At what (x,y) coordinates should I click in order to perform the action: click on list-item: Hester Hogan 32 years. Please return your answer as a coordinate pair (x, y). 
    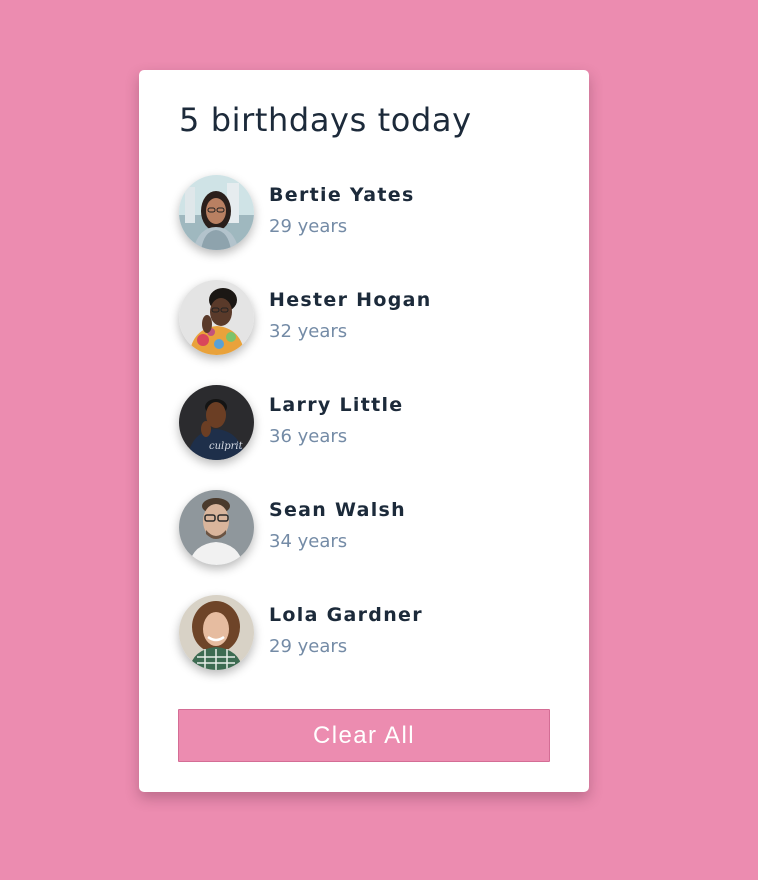
    Looking at the image, I should click on (369, 320).